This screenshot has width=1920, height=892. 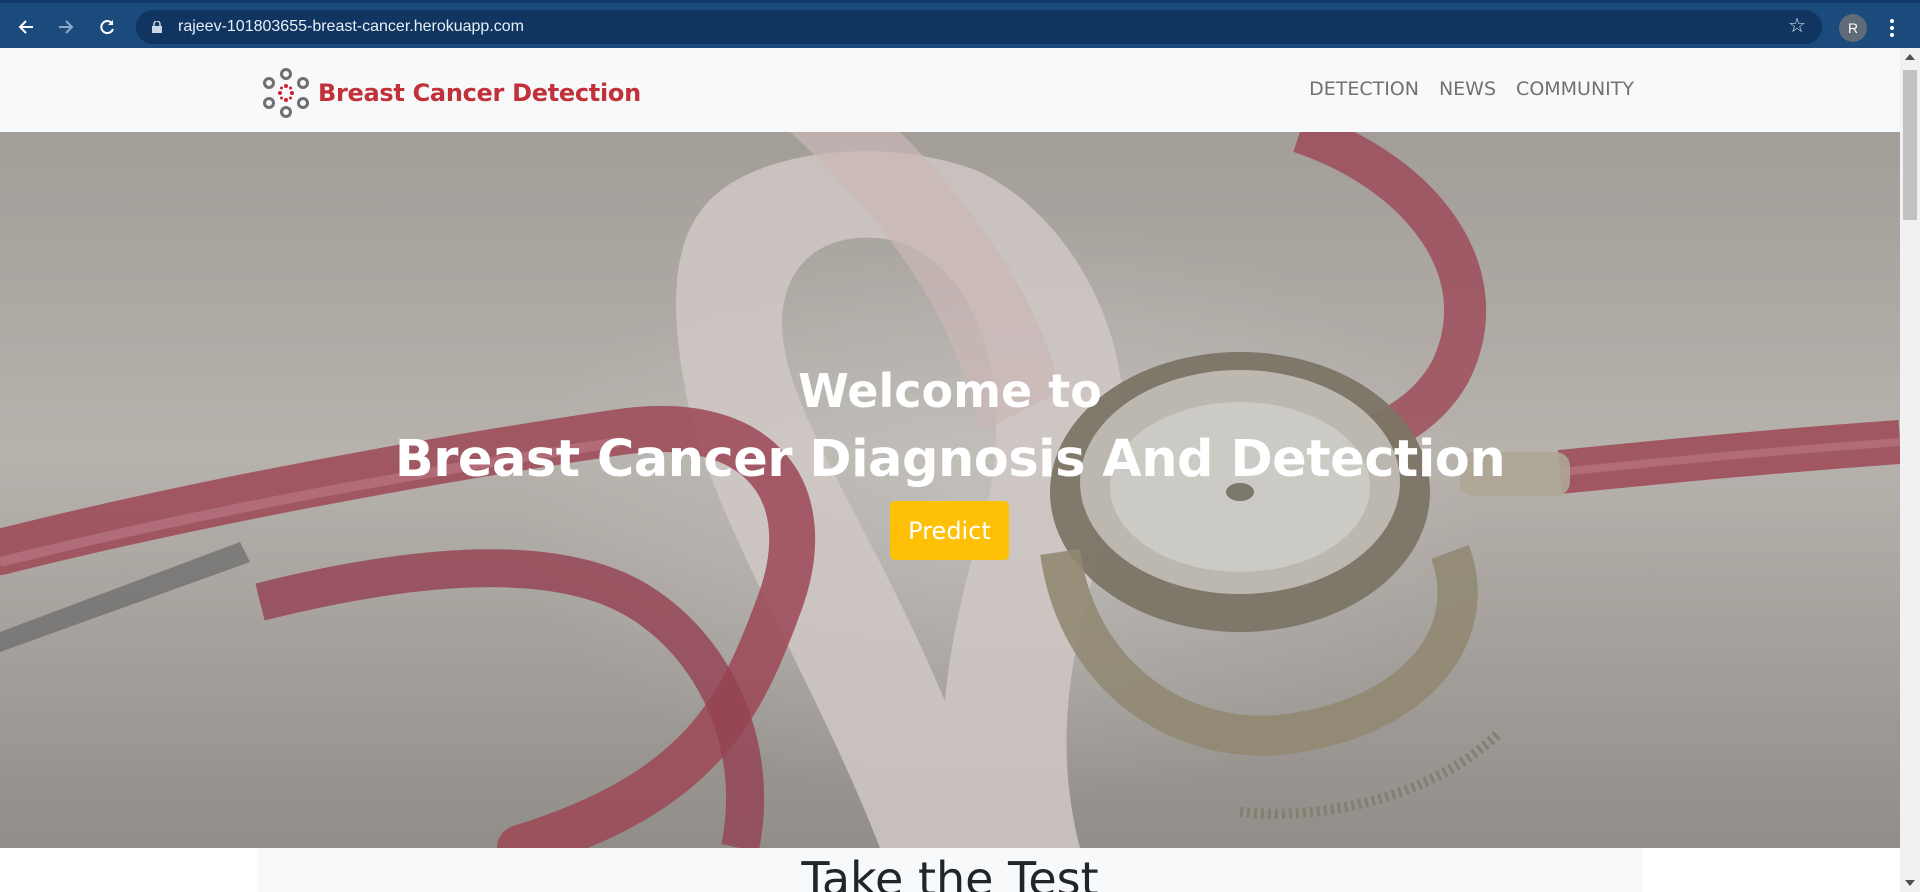 What do you see at coordinates (1467, 89) in the screenshot?
I see `nav-link-news: NEWS` at bounding box center [1467, 89].